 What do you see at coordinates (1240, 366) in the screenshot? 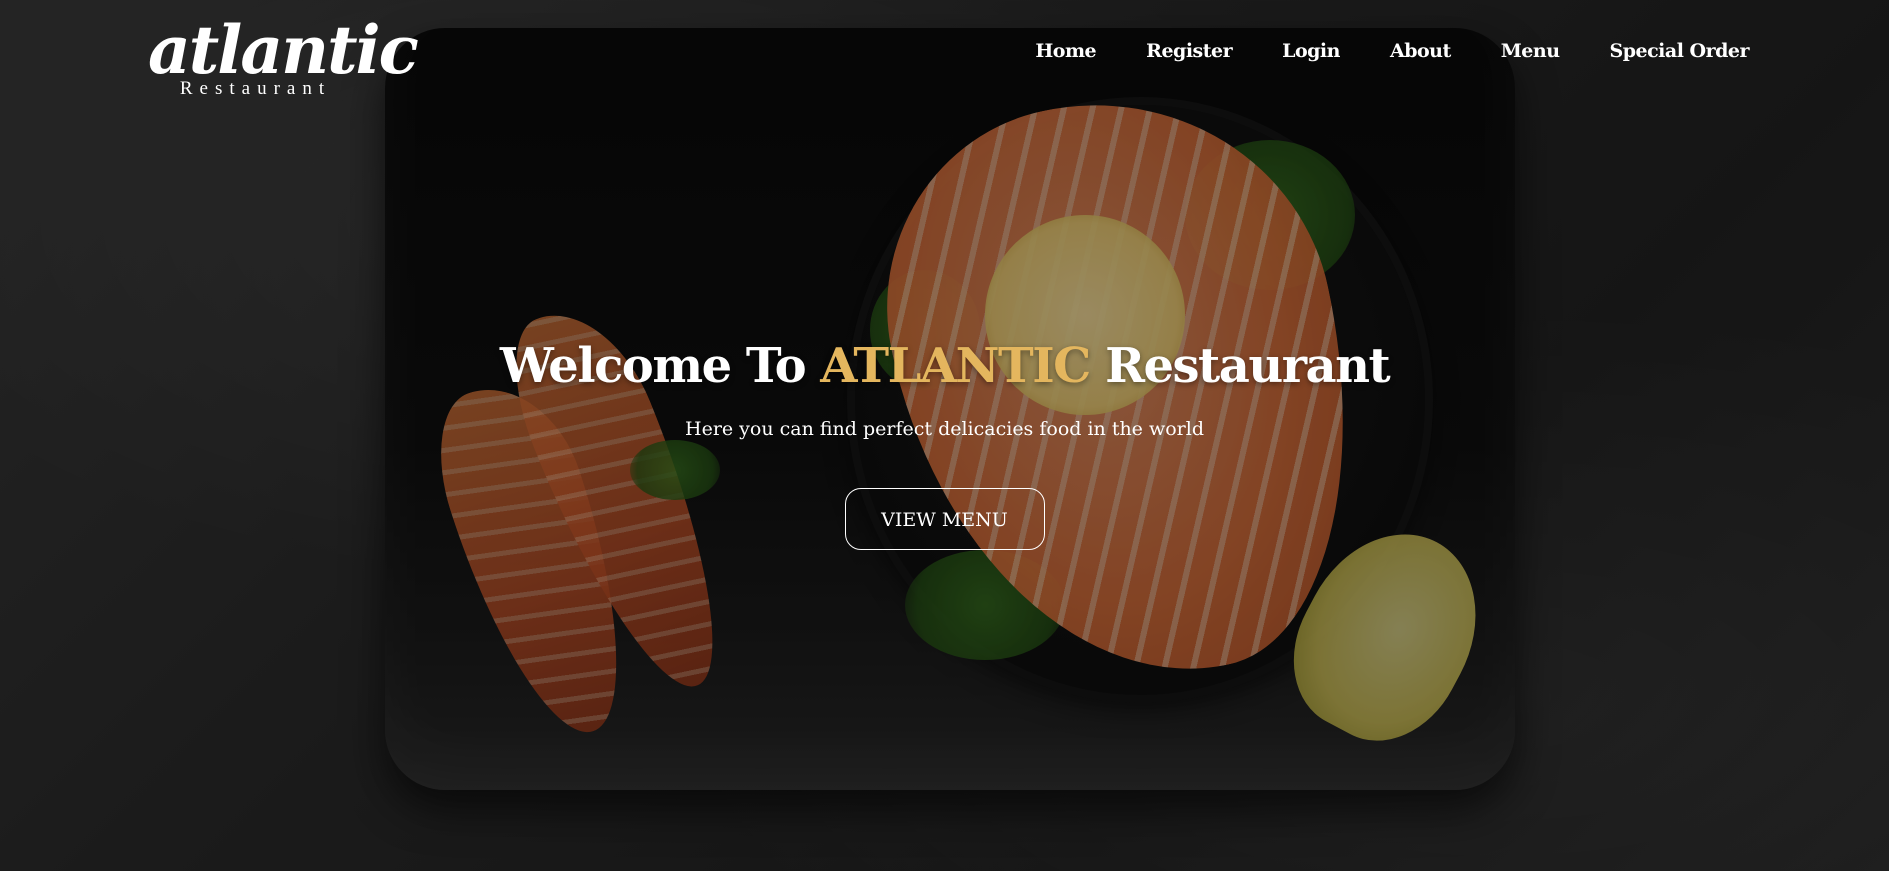
I see `hero-title-suffix: Restaurant` at bounding box center [1240, 366].